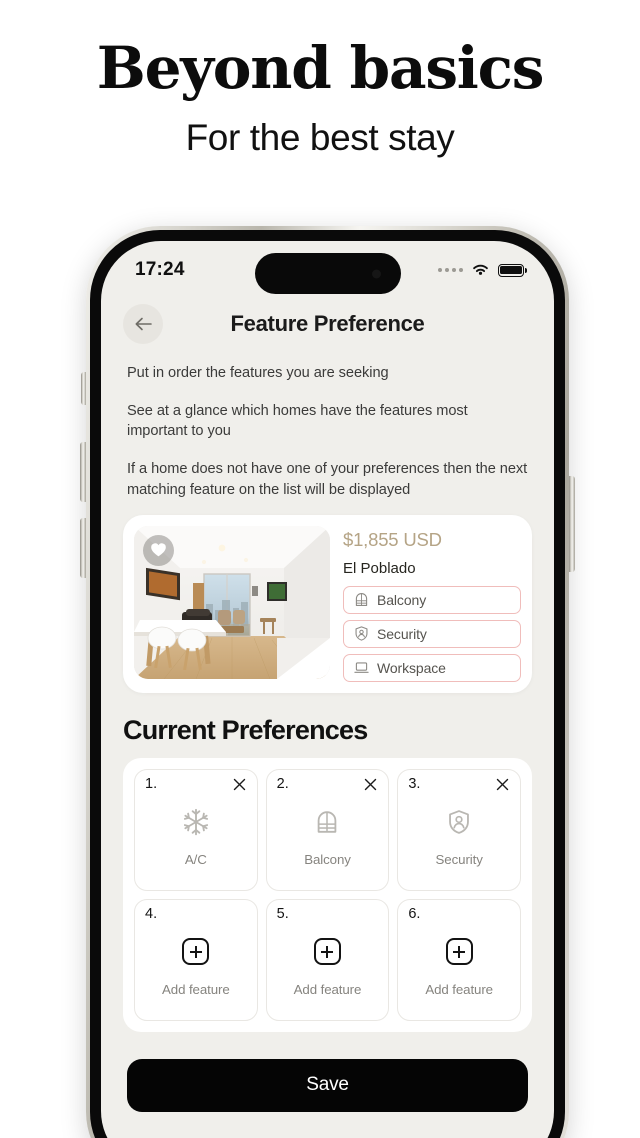  I want to click on volume-up-button, so click(83, 472).